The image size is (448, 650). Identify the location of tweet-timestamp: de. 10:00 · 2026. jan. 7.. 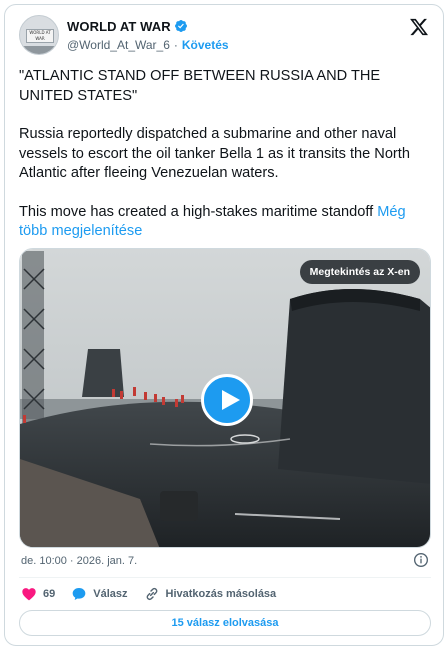
(79, 561).